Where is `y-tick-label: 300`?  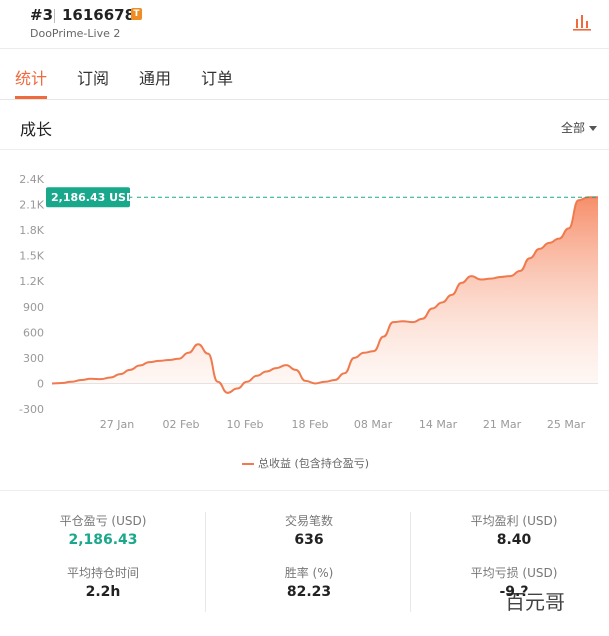
y-tick-label: 300 is located at coordinates (33, 358).